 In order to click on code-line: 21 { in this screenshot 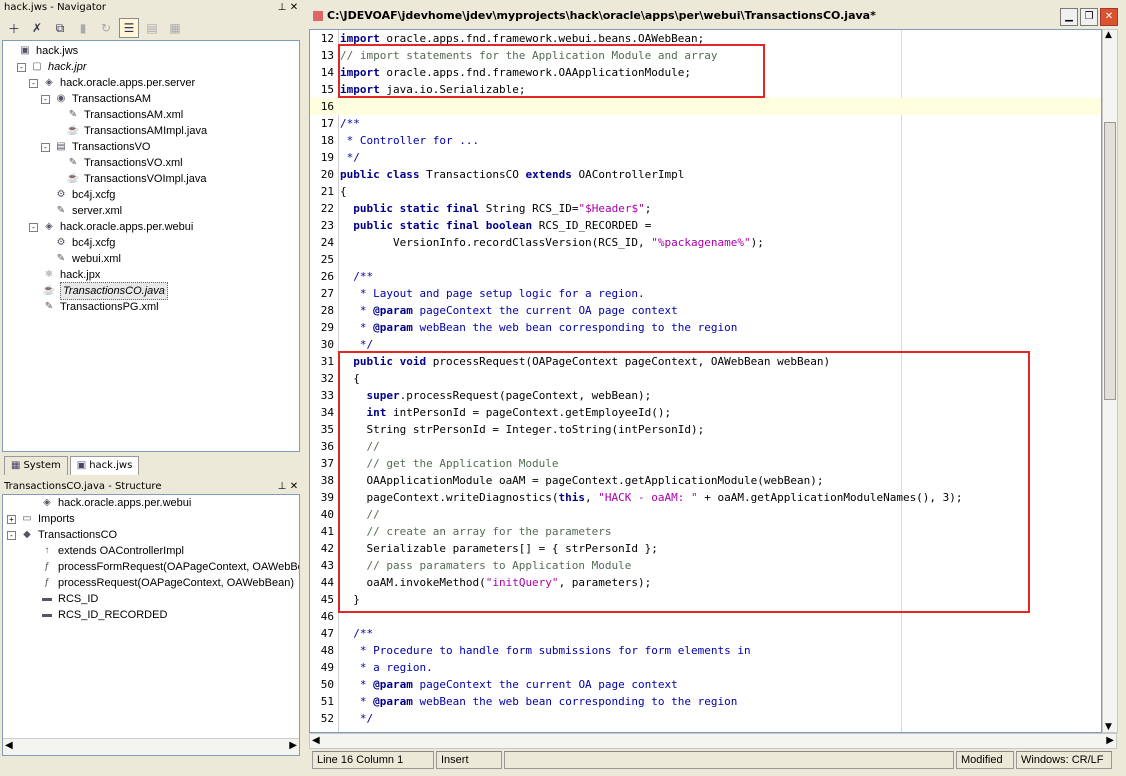, I will do `click(705, 191)`.